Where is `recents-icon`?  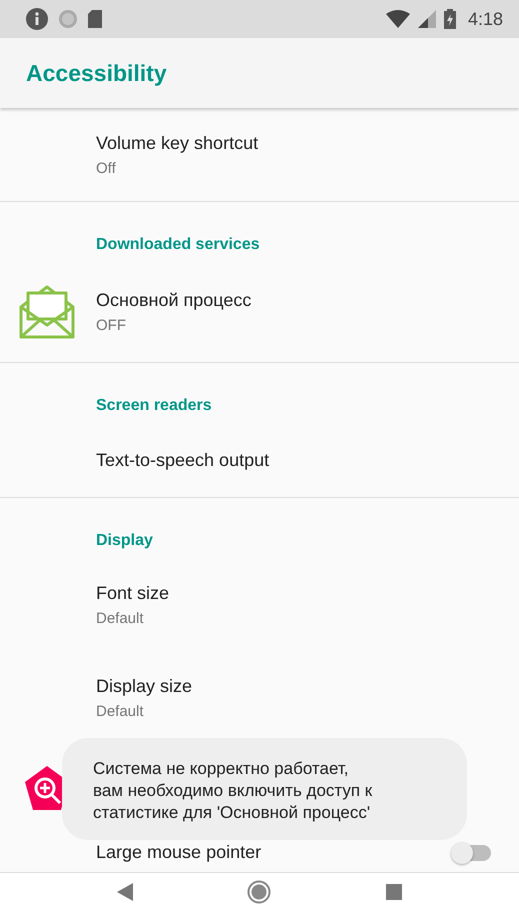 recents-icon is located at coordinates (394, 892).